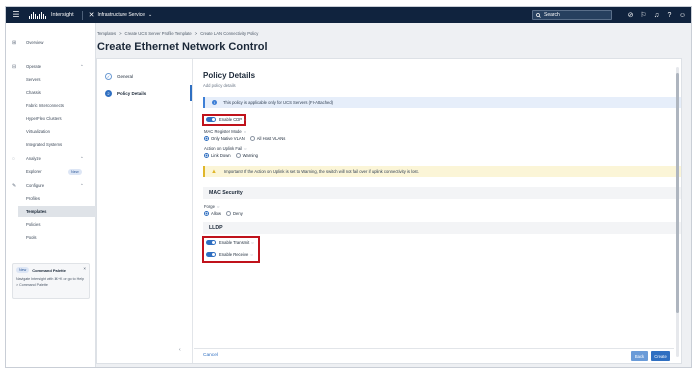 The height and width of the screenshot is (373, 698). What do you see at coordinates (51, 198) in the screenshot?
I see `sidebar-item-profiles: Profiles` at bounding box center [51, 198].